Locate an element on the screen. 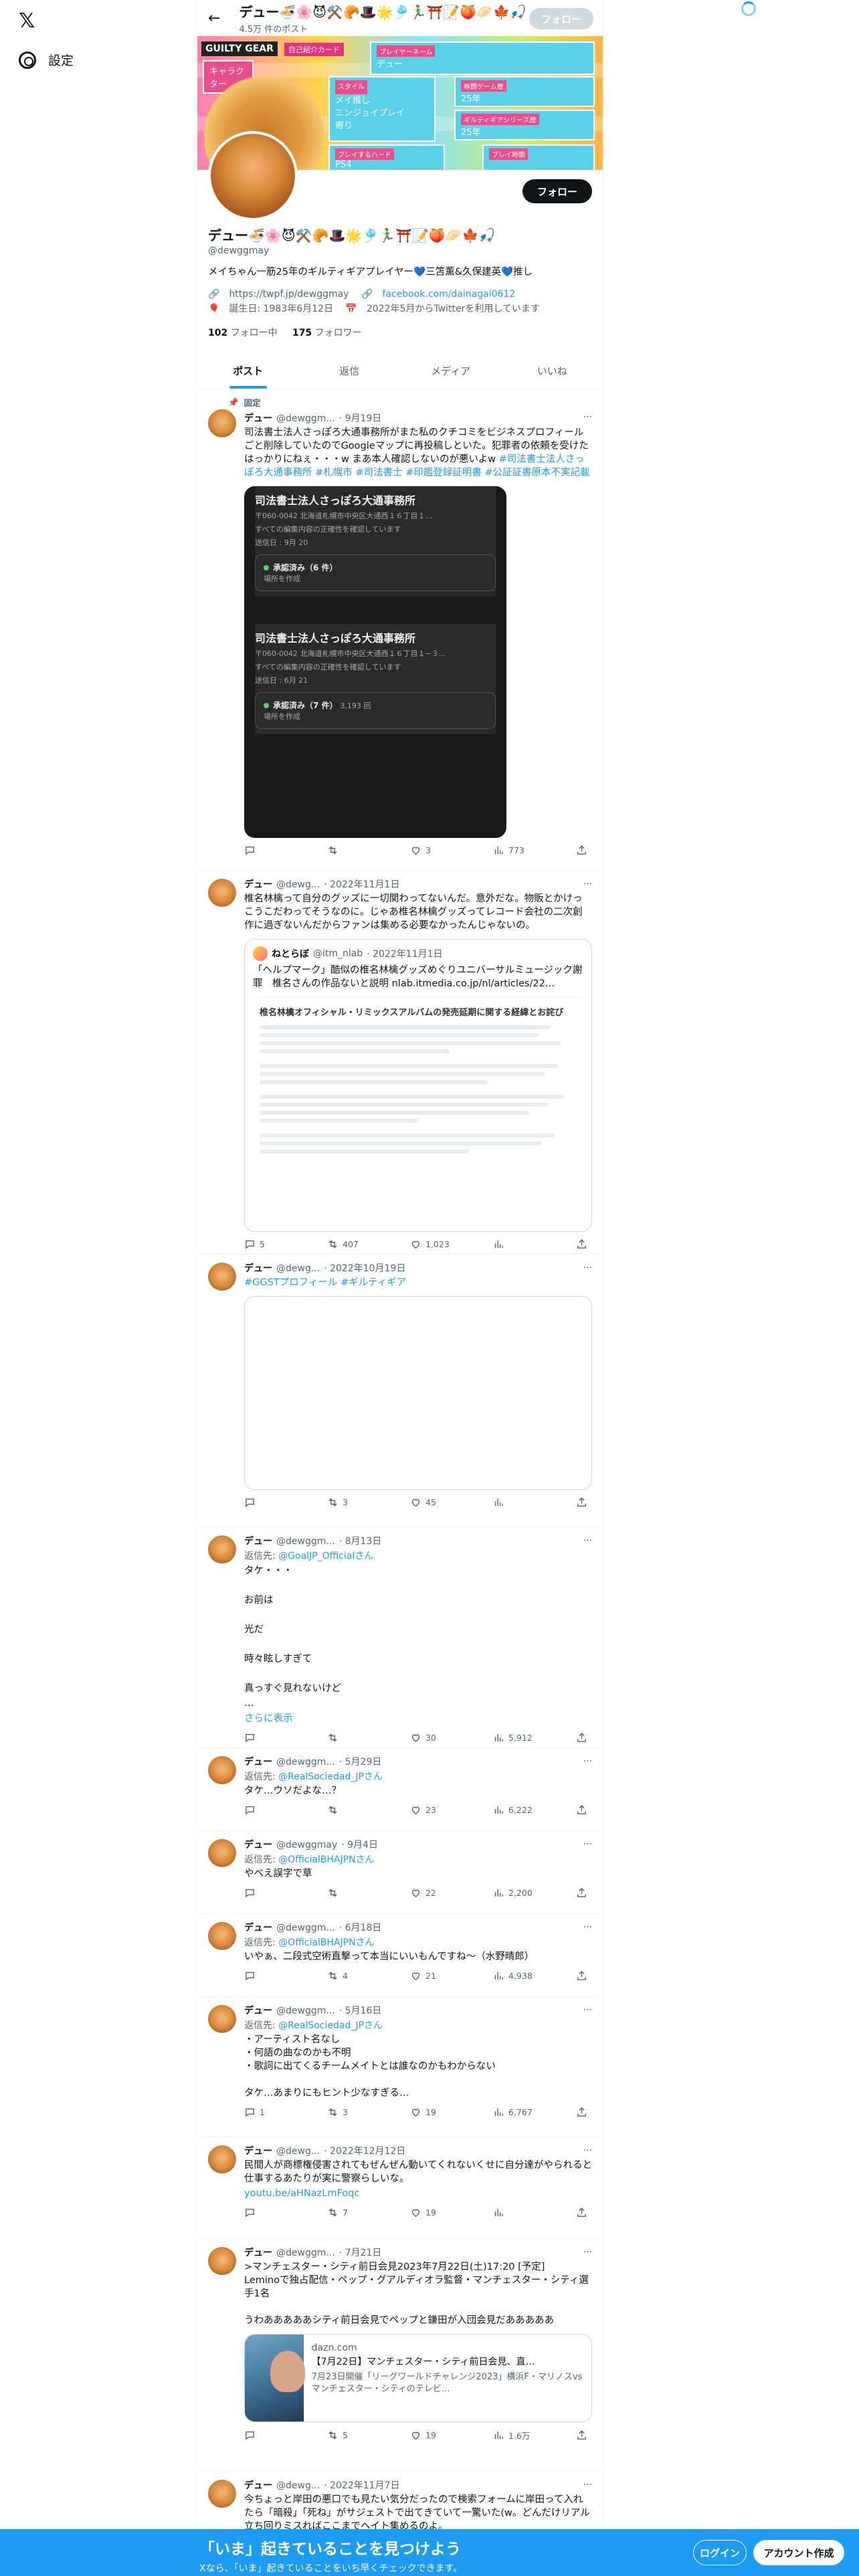 The image size is (859, 2576). tweet-date: 8月13日 is located at coordinates (363, 1541).